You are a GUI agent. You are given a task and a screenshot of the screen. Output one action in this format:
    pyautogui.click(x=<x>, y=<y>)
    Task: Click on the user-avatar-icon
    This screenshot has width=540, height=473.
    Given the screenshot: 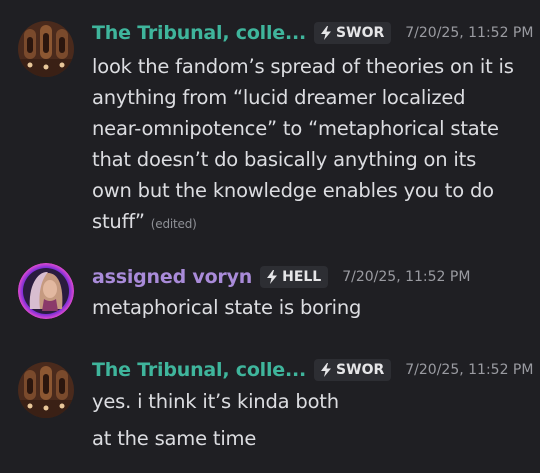 What is the action you would take?
    pyautogui.click(x=46, y=291)
    